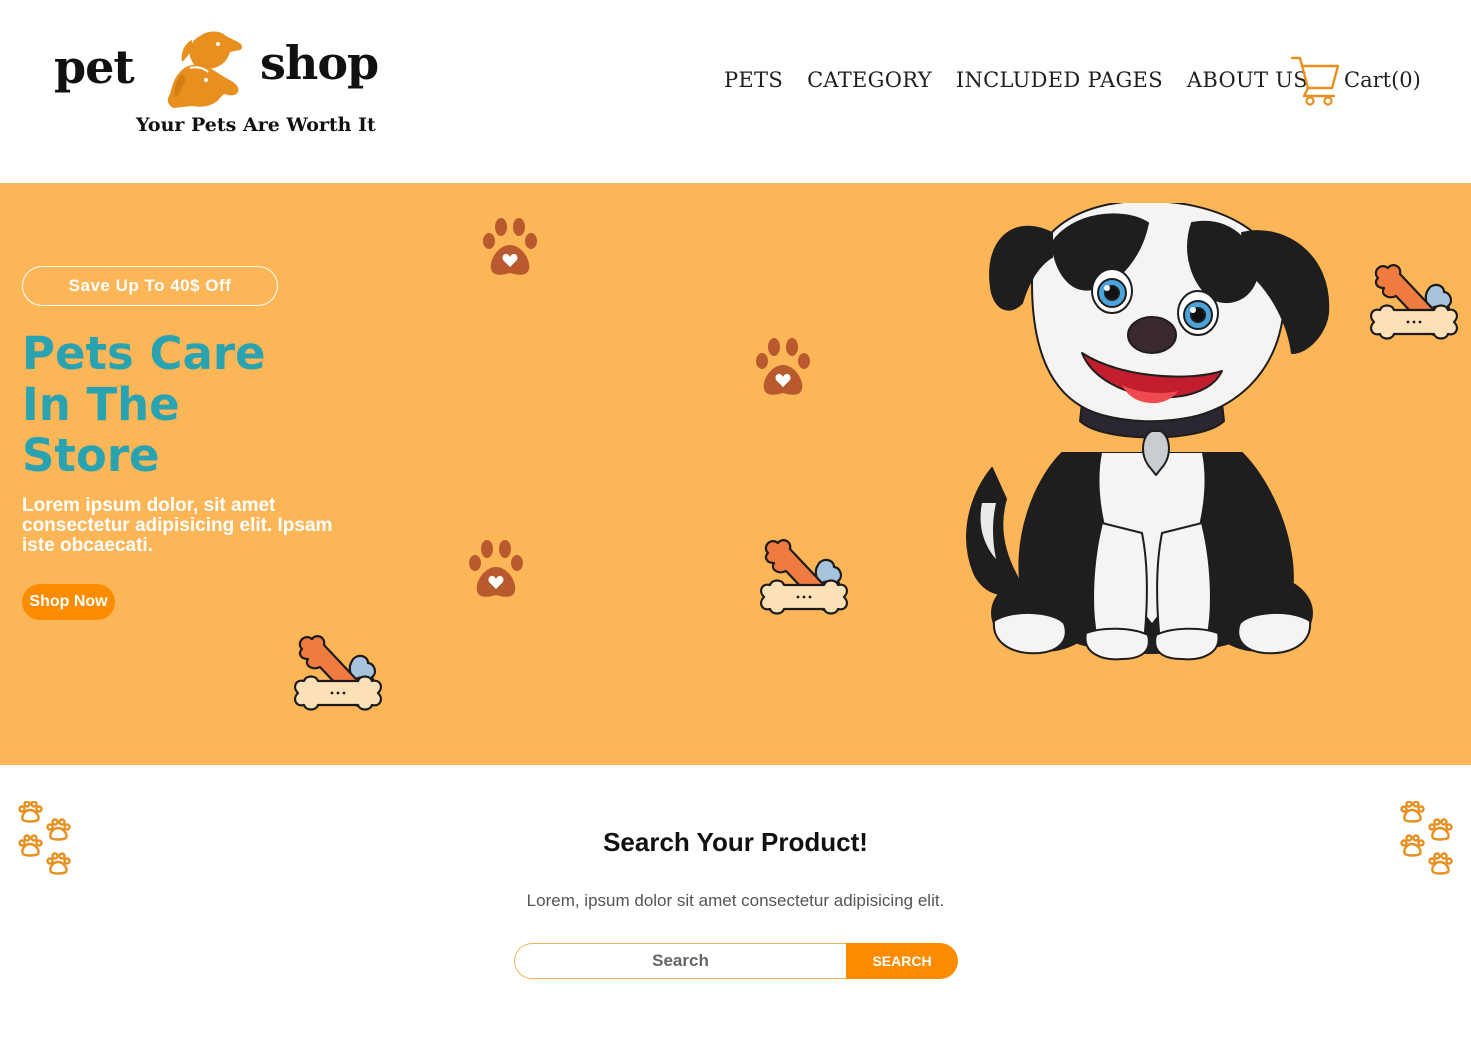  What do you see at coordinates (1059, 80) in the screenshot?
I see `nav-item-included-pages: INCLUDED PAGES` at bounding box center [1059, 80].